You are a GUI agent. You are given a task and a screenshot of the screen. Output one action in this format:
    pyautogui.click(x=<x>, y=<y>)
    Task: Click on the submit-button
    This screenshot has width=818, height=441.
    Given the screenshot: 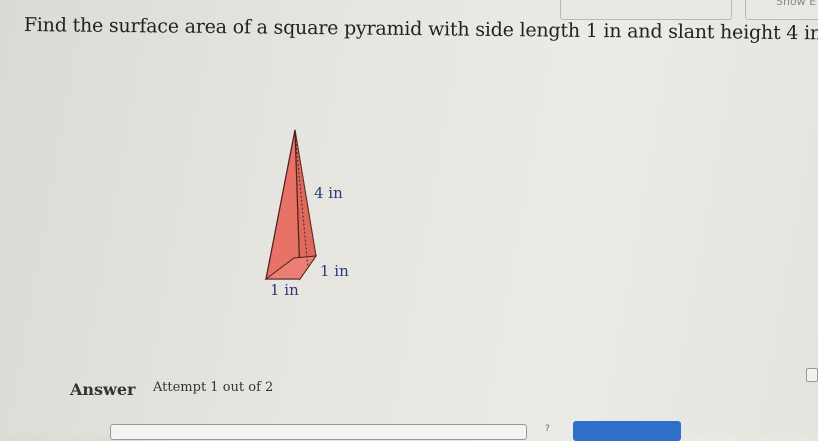 What is the action you would take?
    pyautogui.click(x=627, y=431)
    